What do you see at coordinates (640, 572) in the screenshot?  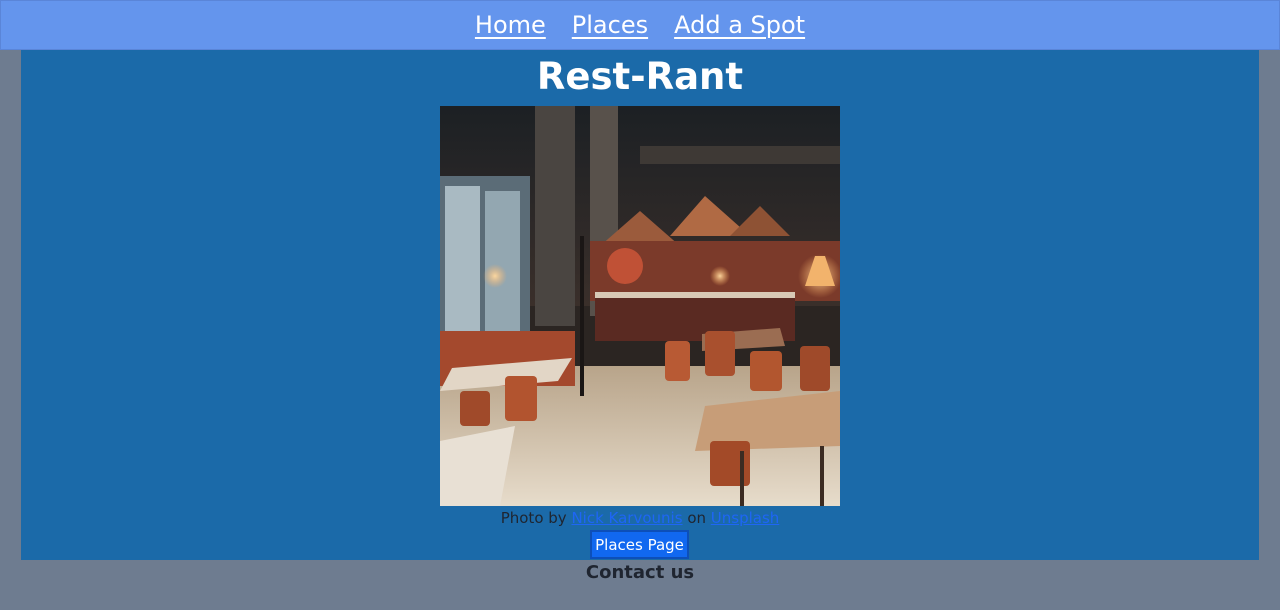 I see `contact-us-heading: Contact us` at bounding box center [640, 572].